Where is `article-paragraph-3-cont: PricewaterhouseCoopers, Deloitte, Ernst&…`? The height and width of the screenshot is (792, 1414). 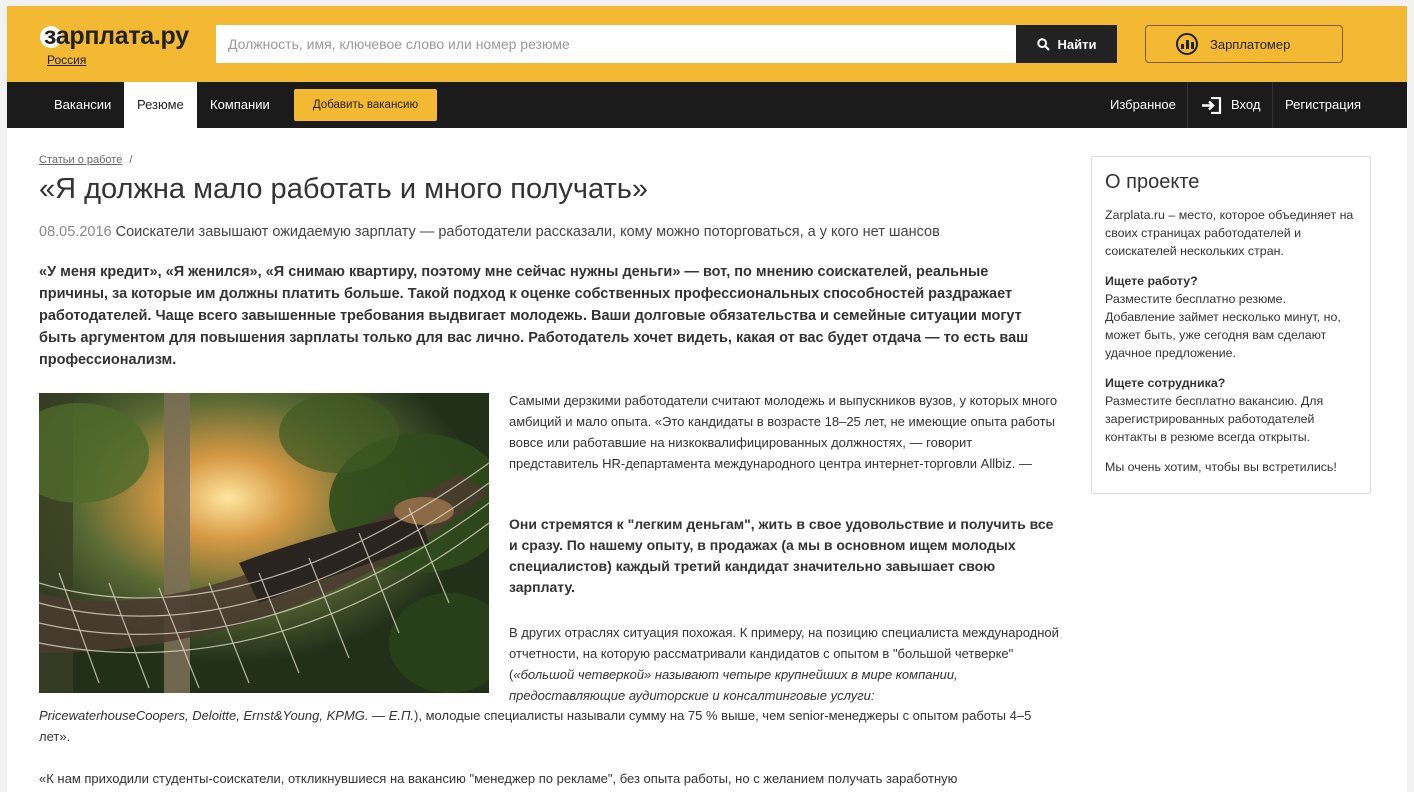 article-paragraph-3-cont: PricewaterhouseCoopers, Deloitte, Ernst&… is located at coordinates (549, 726).